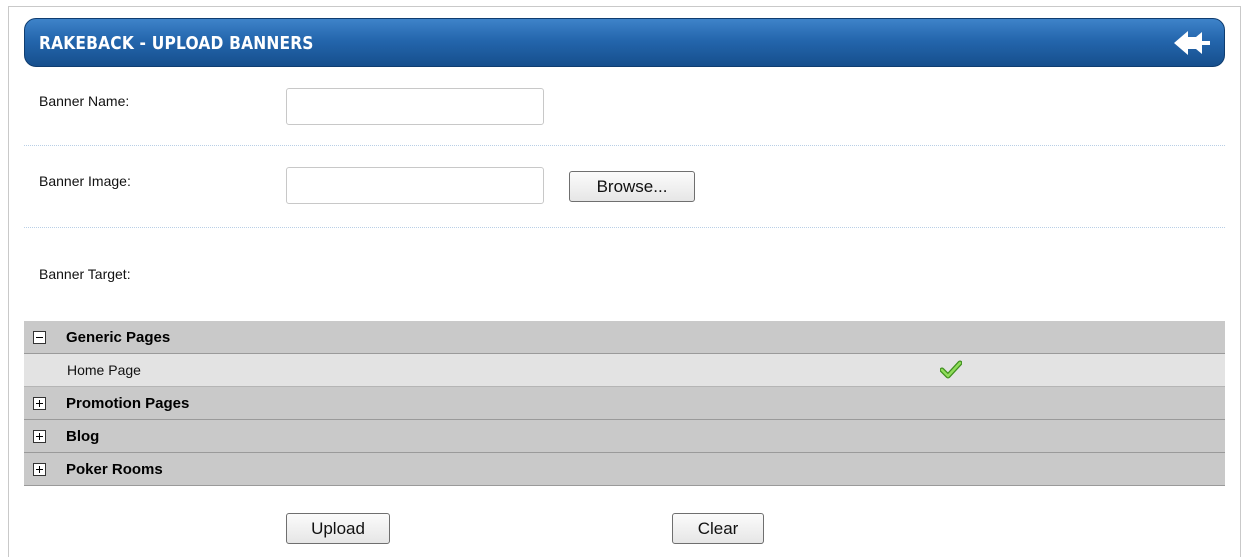  I want to click on banner-image-label: Banner Image:, so click(85, 181).